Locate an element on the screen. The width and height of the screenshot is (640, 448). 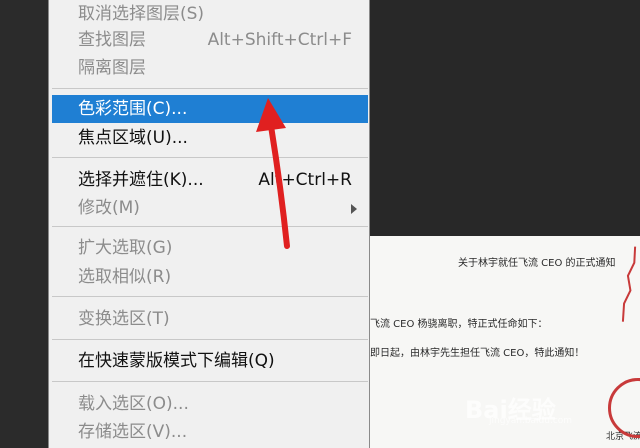
document-title: 关于林宇就任飞流 CEO 的正式通知 is located at coordinates (537, 263).